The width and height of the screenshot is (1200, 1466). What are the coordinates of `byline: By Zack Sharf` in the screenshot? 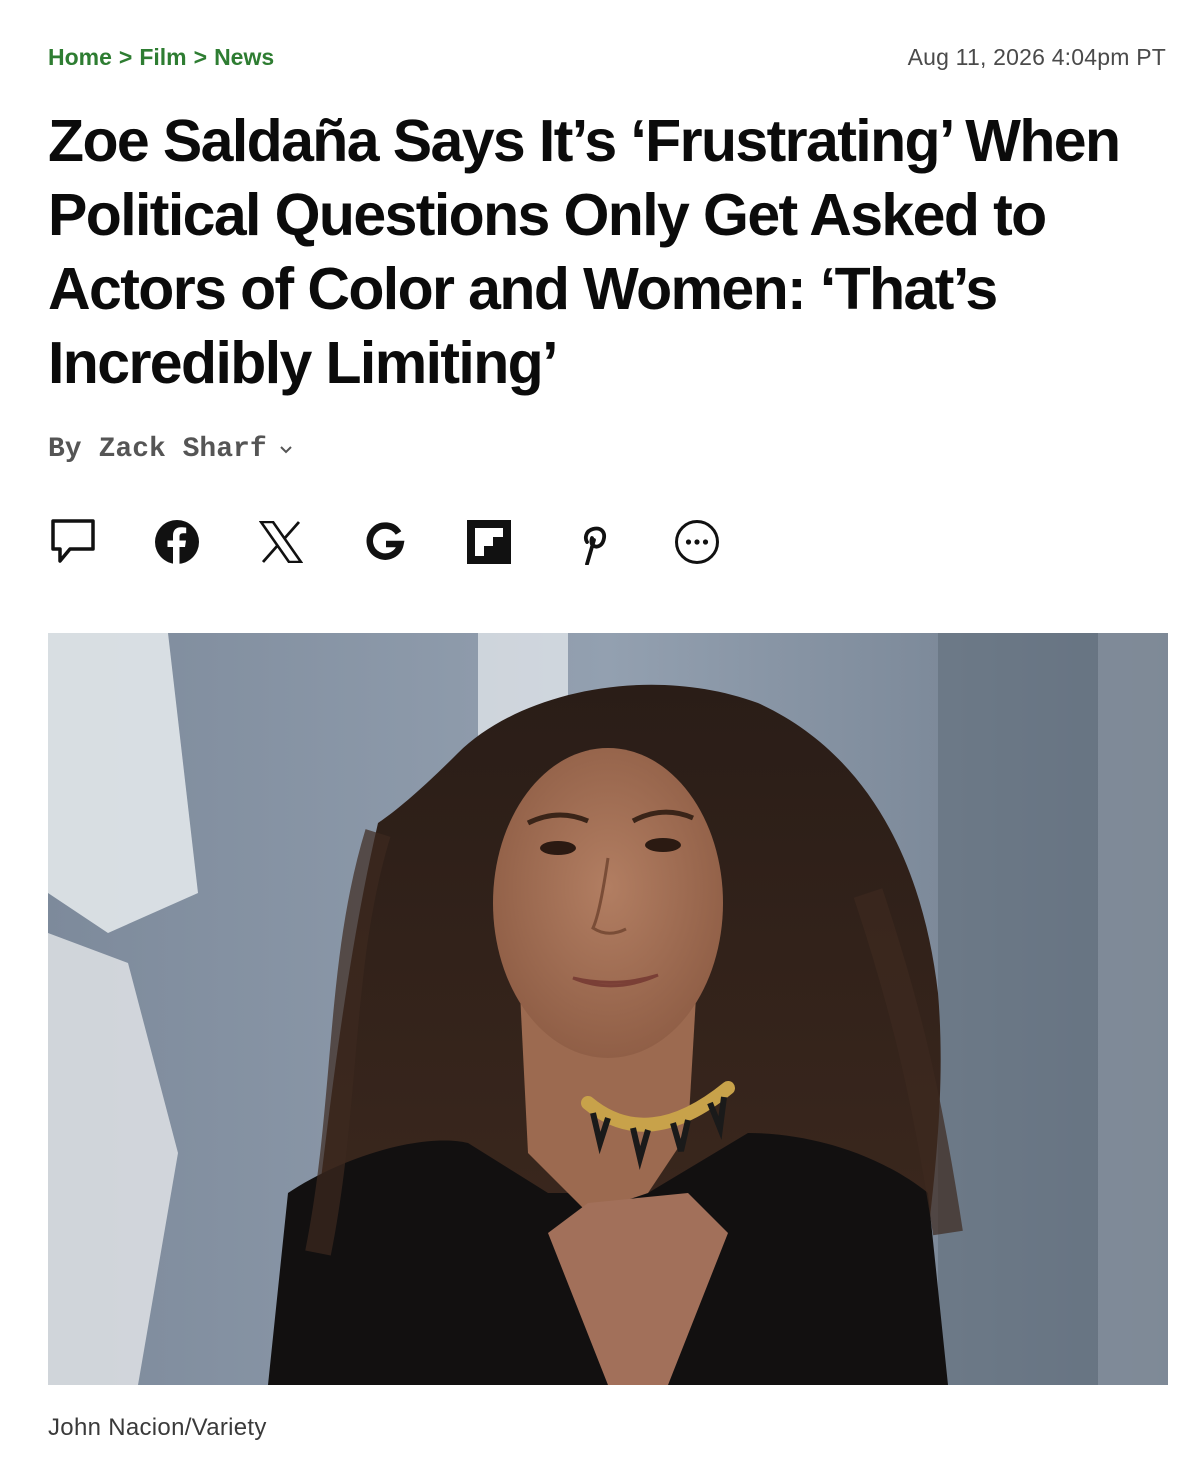 It's located at (170, 449).